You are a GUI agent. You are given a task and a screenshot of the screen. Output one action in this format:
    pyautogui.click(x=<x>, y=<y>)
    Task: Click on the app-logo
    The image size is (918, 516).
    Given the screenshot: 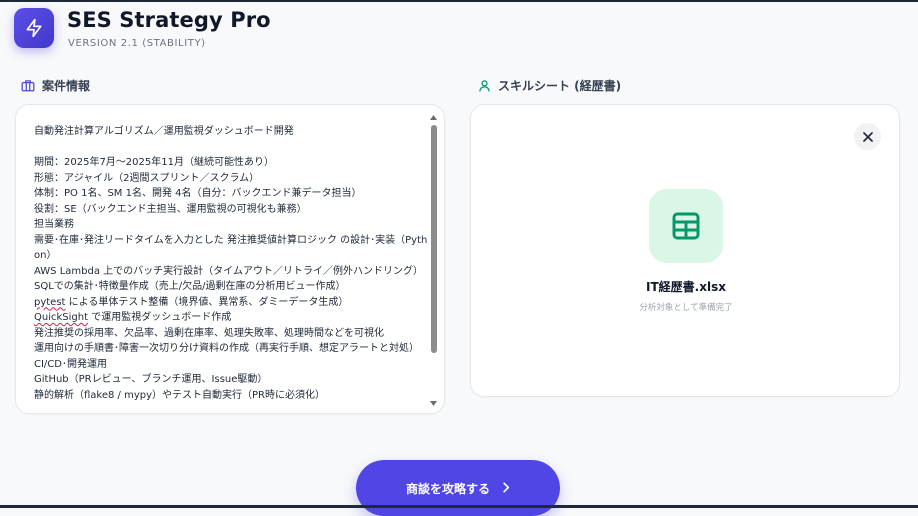 What is the action you would take?
    pyautogui.click(x=34, y=28)
    